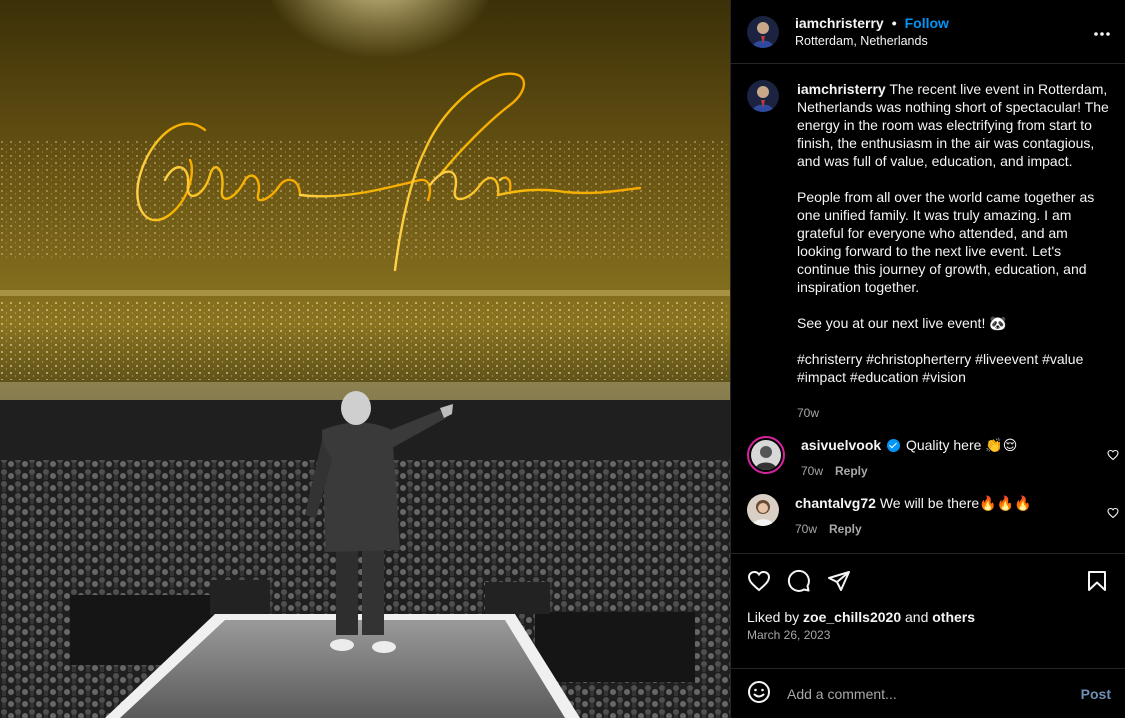 This screenshot has height=718, width=1125. Describe the element at coordinates (1102, 31) in the screenshot. I see `more-options-icon` at that location.